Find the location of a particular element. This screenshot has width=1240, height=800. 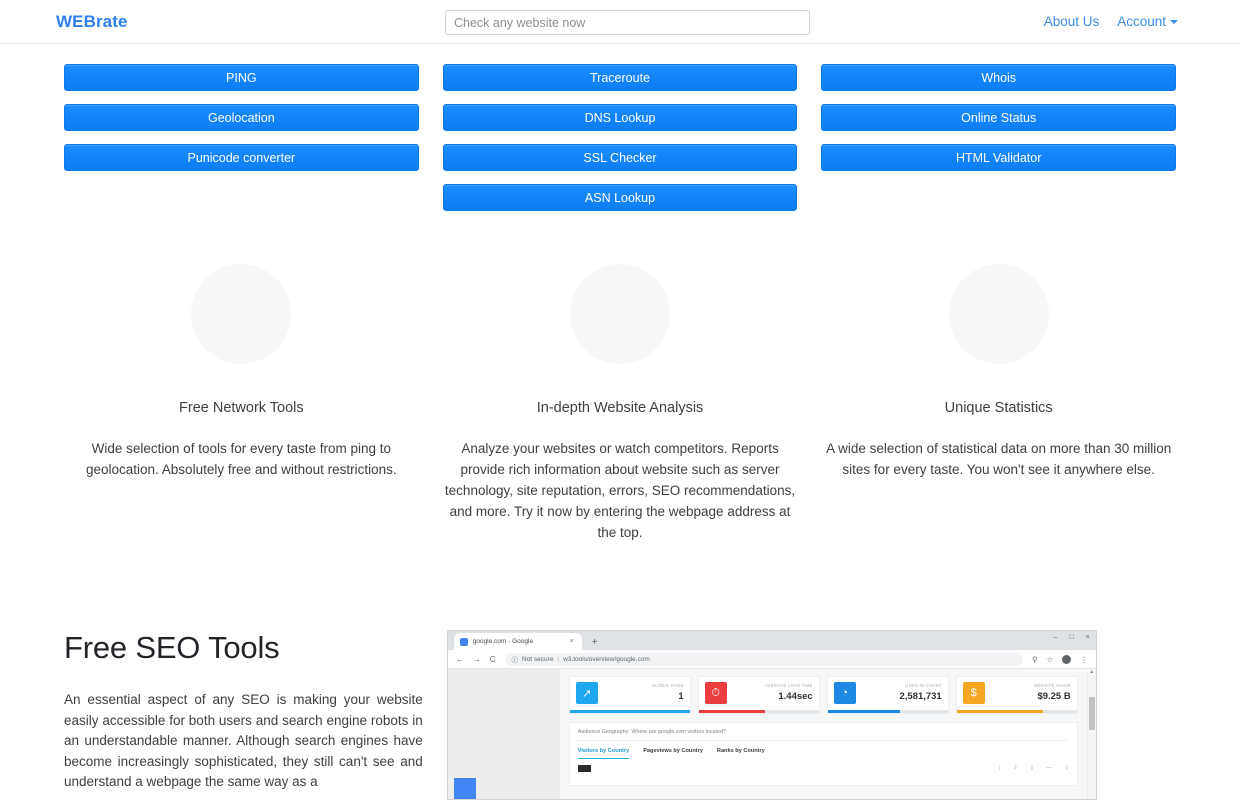

stat-top: ⏱ AVERAGE LOAD TIME 1.44sec is located at coordinates (758, 693).